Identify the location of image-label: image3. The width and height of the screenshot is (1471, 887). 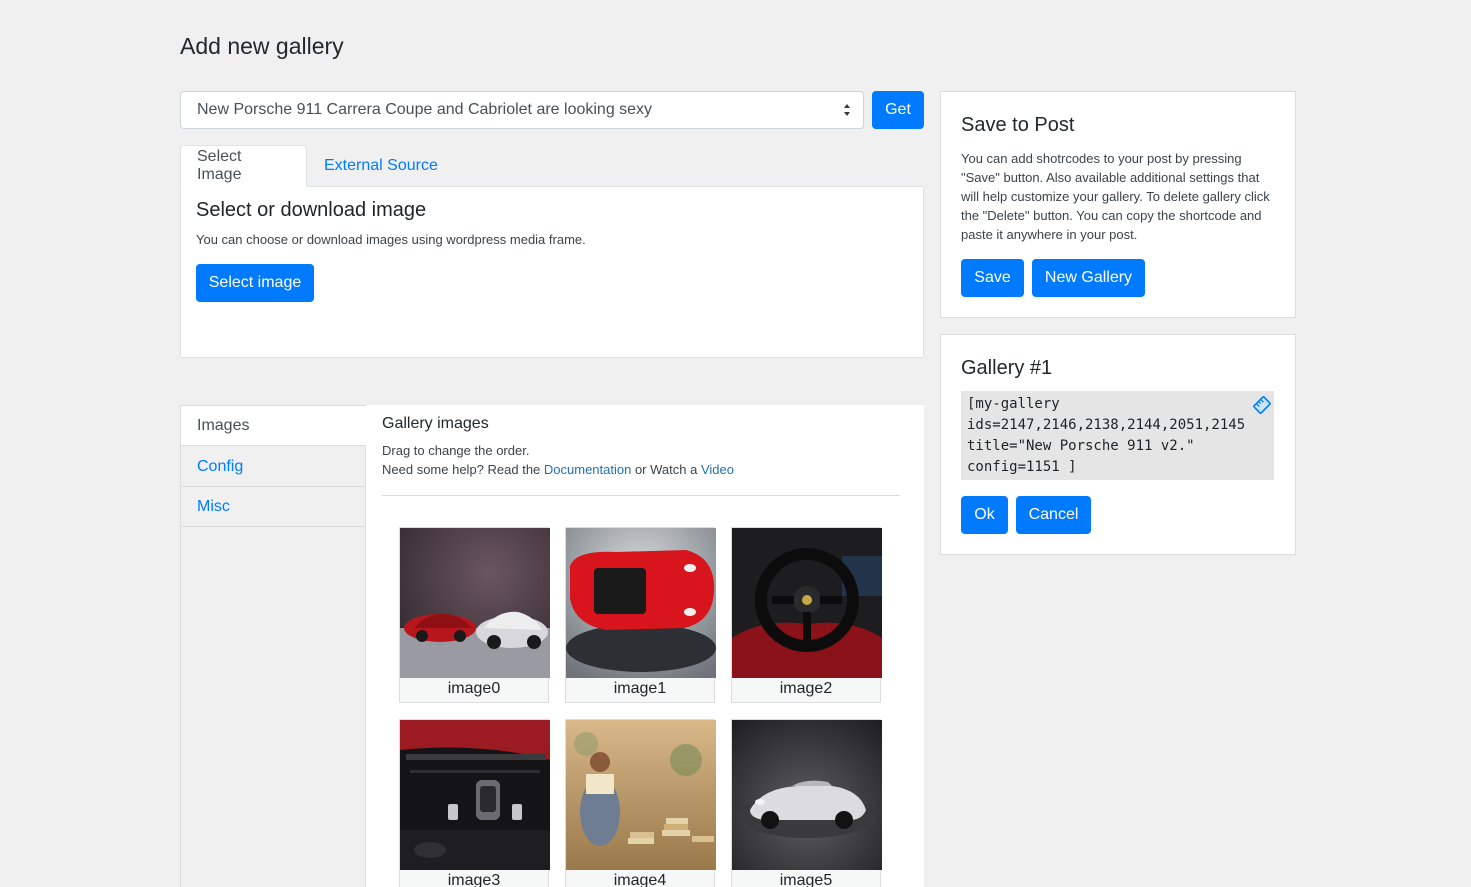
(474, 879).